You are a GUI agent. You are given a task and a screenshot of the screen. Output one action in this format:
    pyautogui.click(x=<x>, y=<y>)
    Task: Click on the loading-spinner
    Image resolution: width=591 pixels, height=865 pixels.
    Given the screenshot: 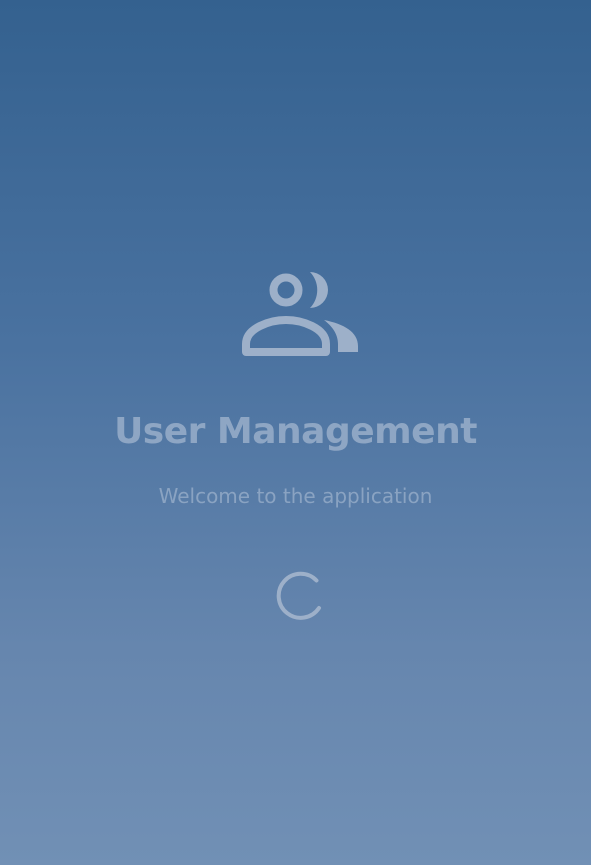 What is the action you would take?
    pyautogui.click(x=300, y=595)
    